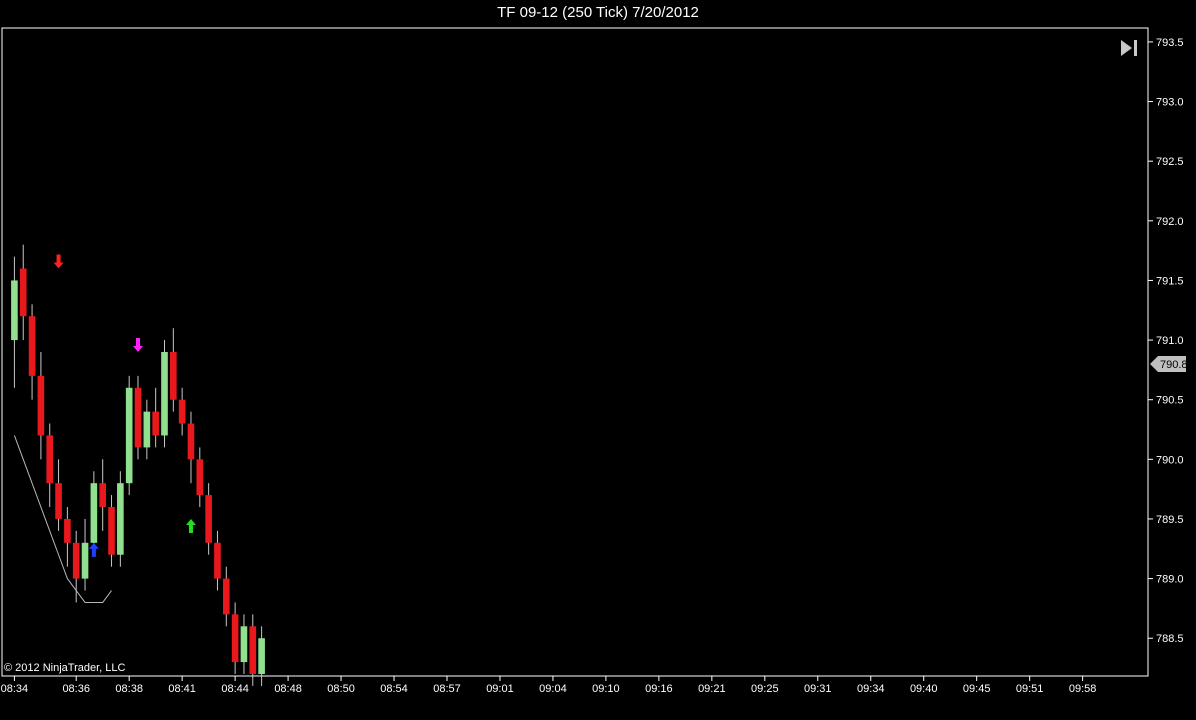 This screenshot has height=720, width=1196. What do you see at coordinates (1129, 48) in the screenshot?
I see `scroll-to-end-button` at bounding box center [1129, 48].